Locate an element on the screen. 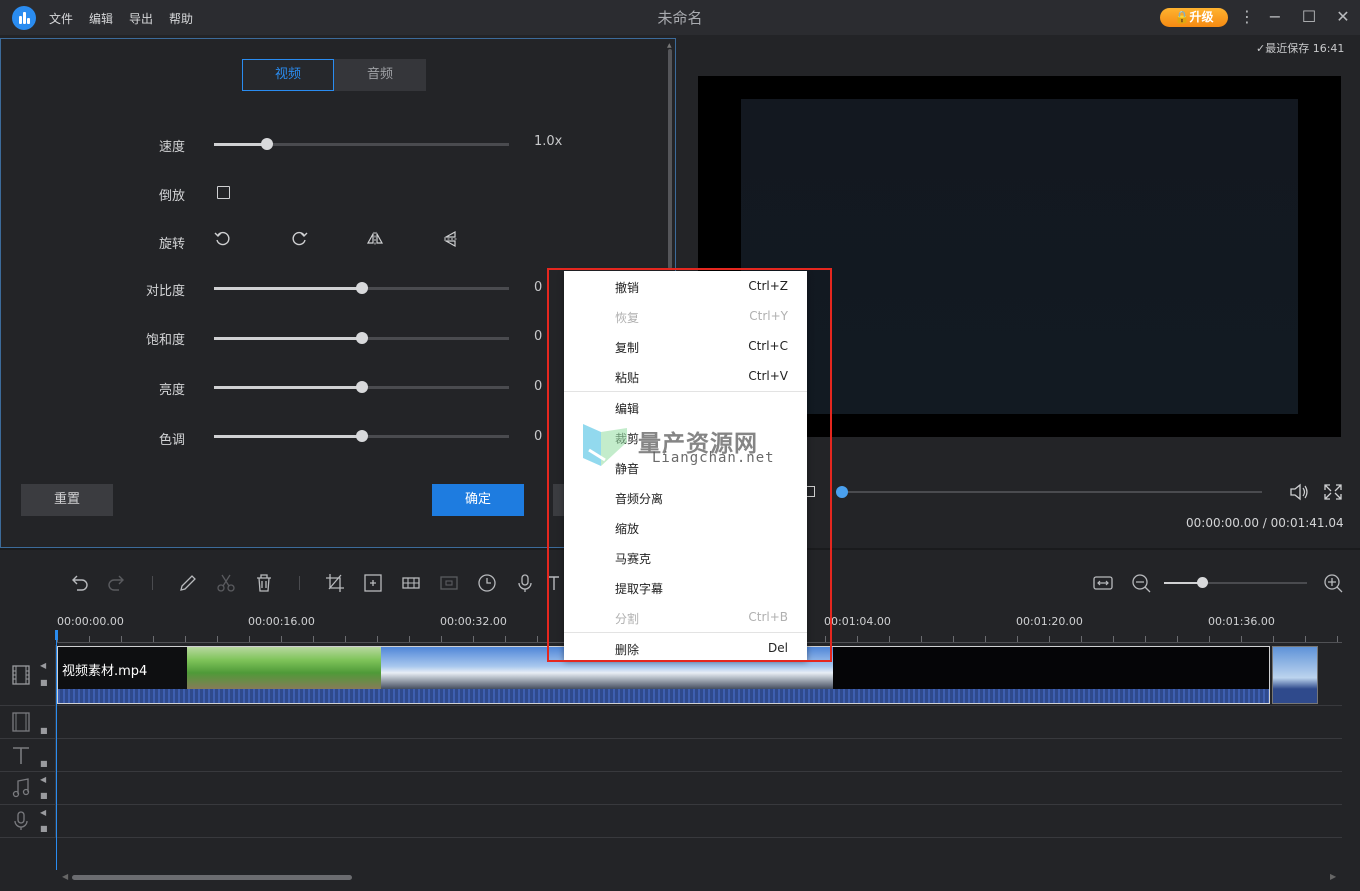 The height and width of the screenshot is (891, 1360). volume-icon is located at coordinates (1299, 492).